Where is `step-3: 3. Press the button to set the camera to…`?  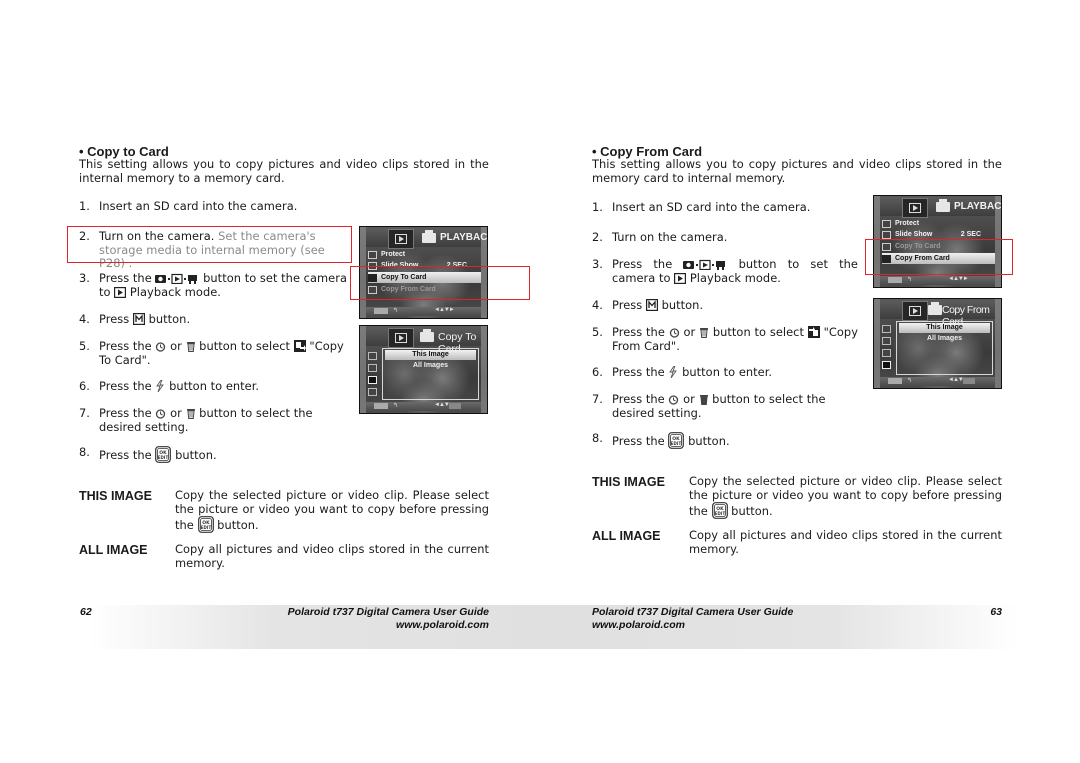 step-3: 3. Press the button to set the camera to… is located at coordinates (725, 271).